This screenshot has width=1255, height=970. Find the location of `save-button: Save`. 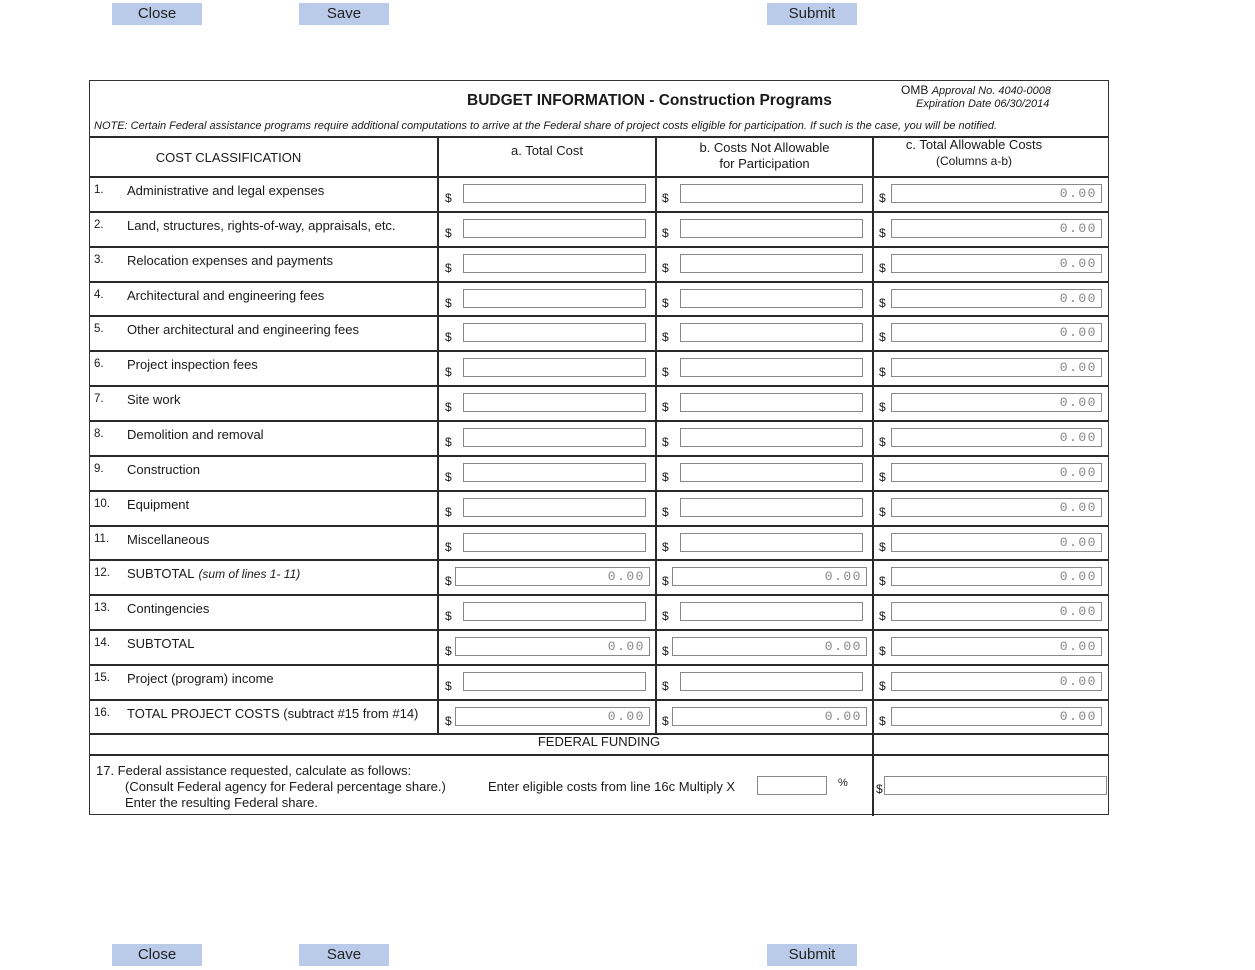

save-button: Save is located at coordinates (344, 14).